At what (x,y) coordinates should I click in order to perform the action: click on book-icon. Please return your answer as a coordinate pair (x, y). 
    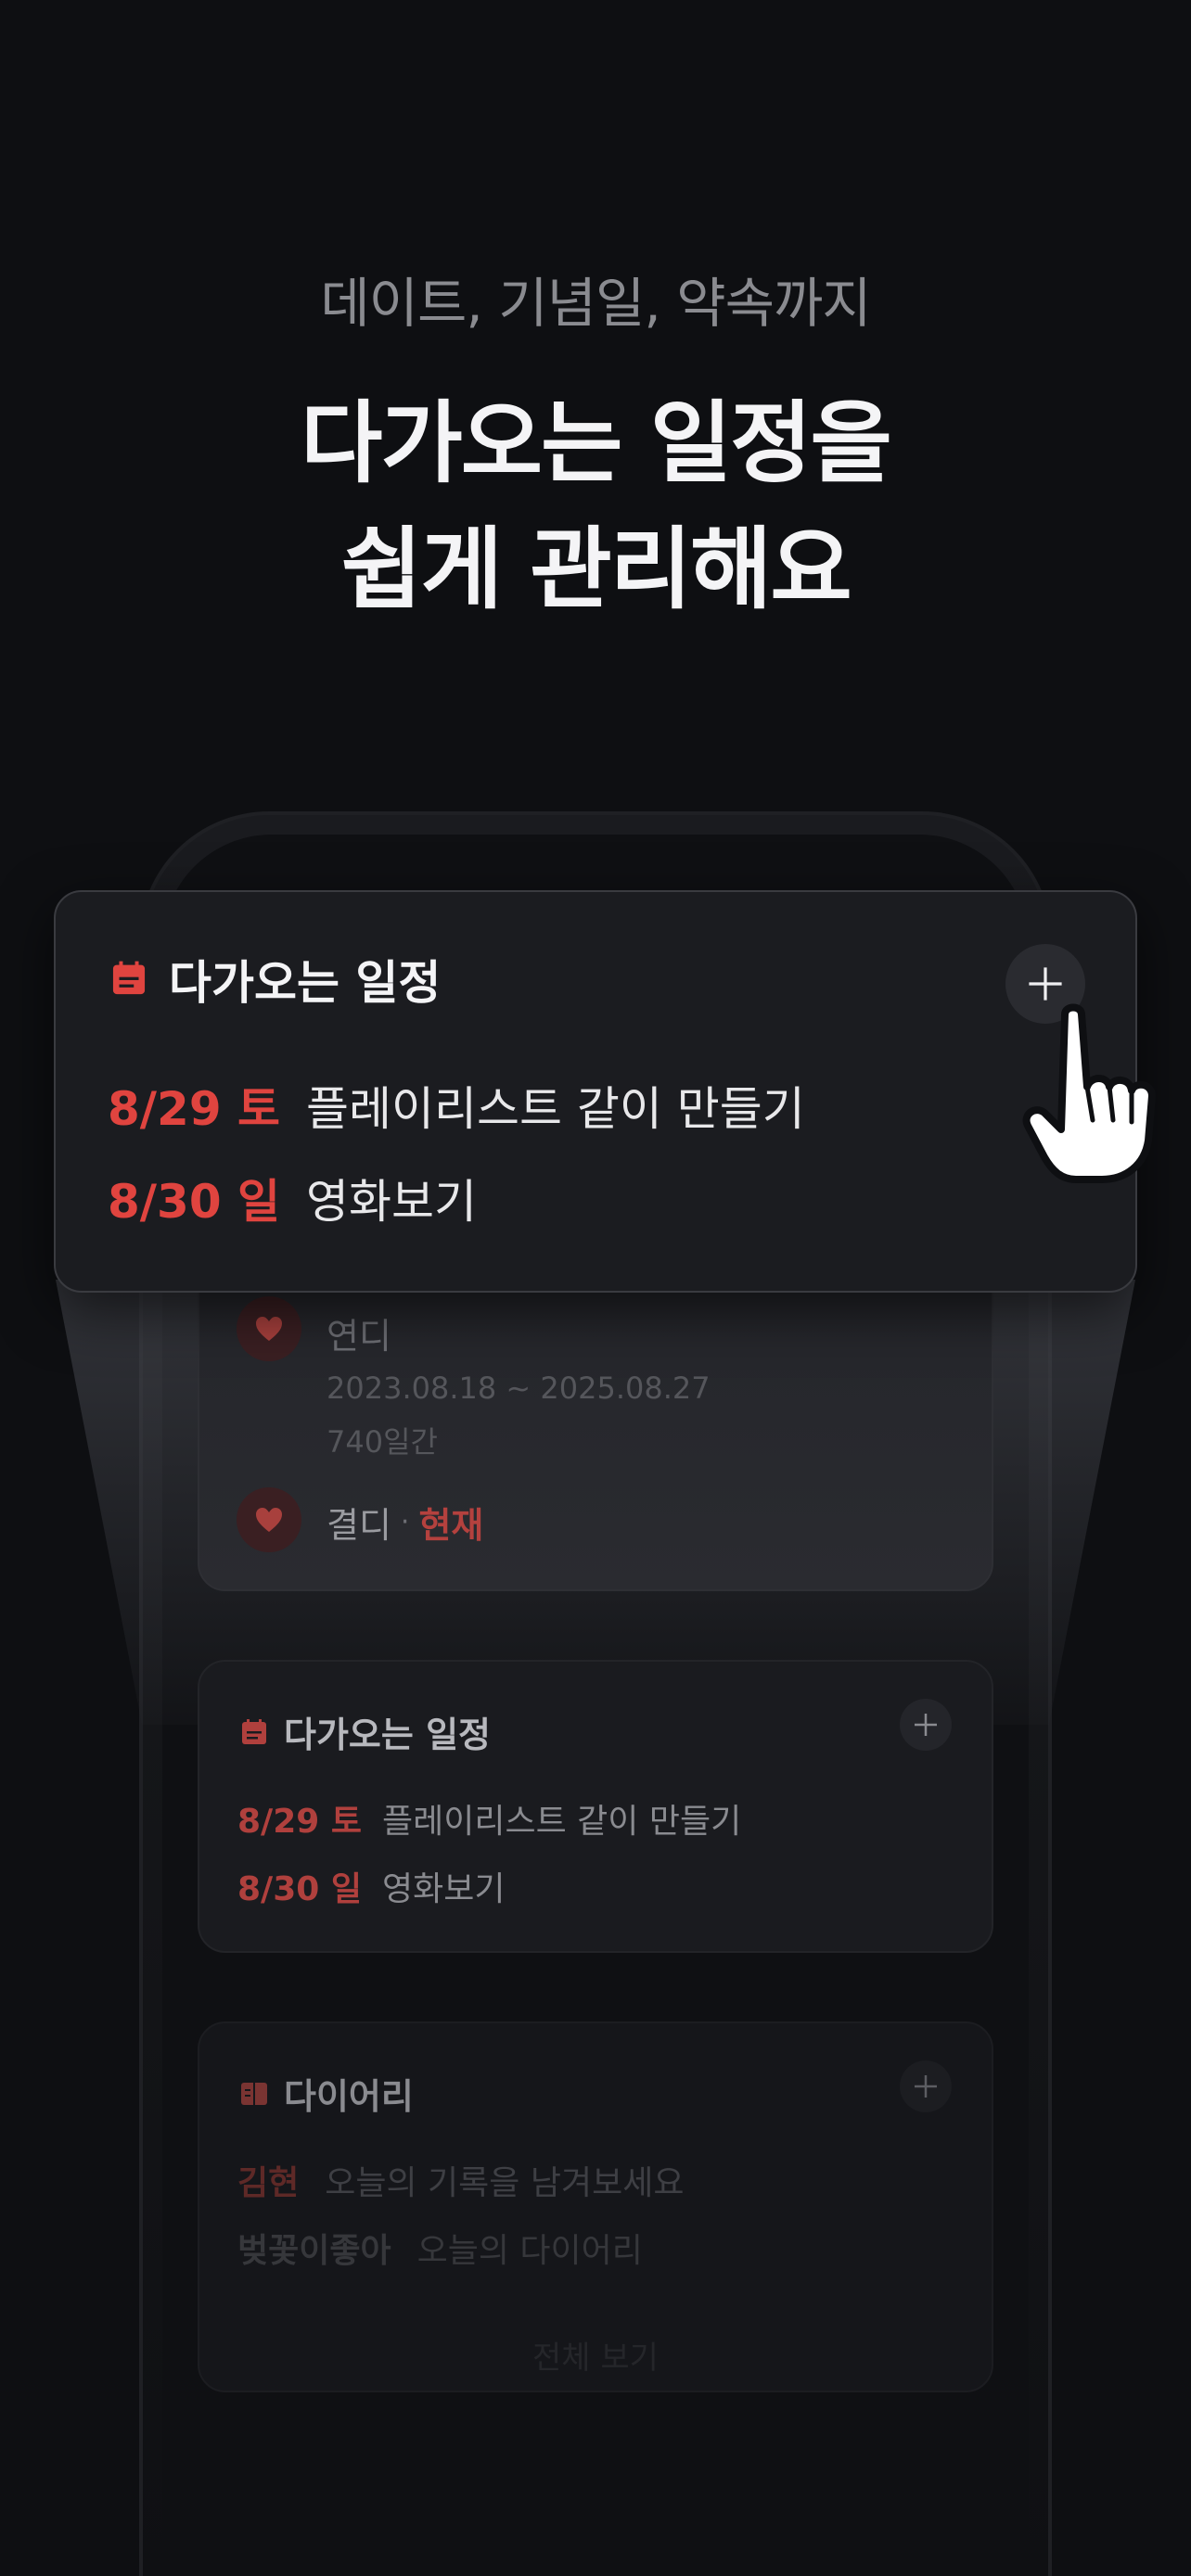
    Looking at the image, I should click on (254, 2093).